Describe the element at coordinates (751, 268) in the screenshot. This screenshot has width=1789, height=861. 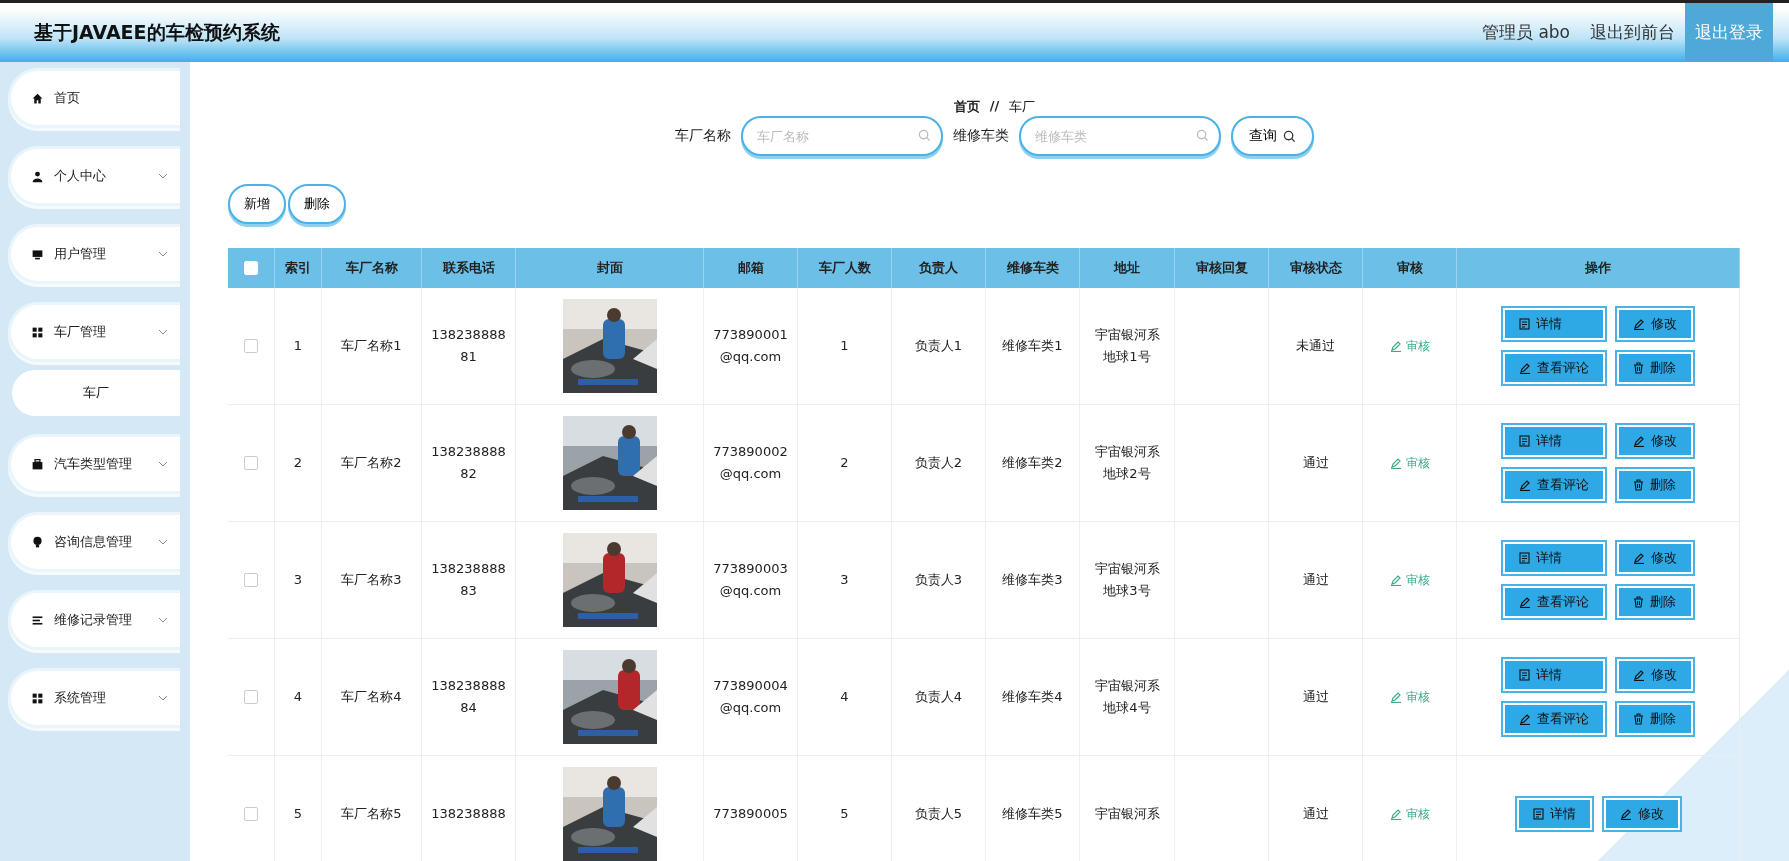
I see `column-header: 邮箱` at that location.